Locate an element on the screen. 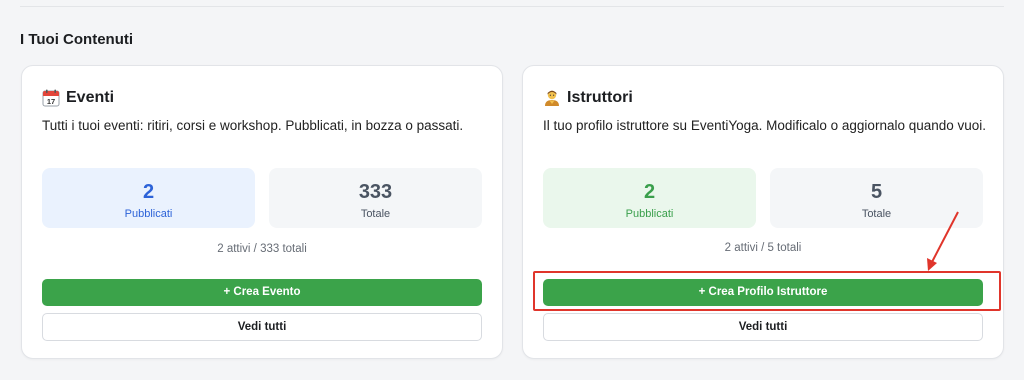  section-title: I Tuoi Contenuti is located at coordinates (77, 39).